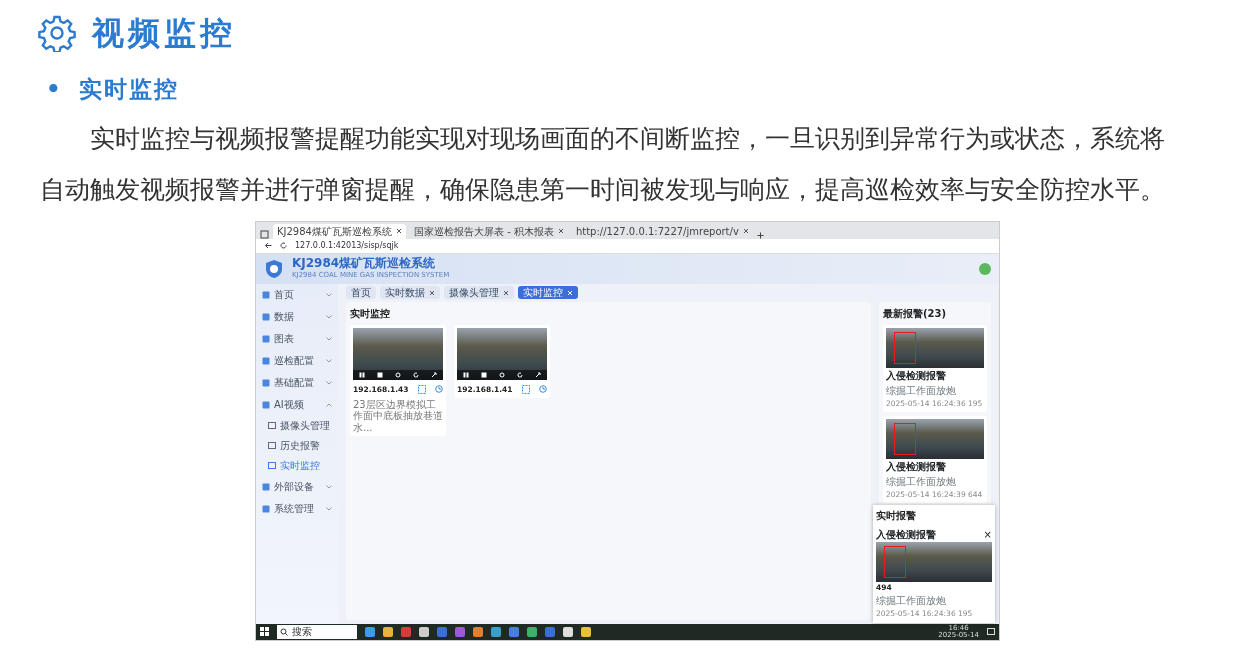 The height and width of the screenshot is (668, 1255). I want to click on page-tab: 实时监控, so click(548, 292).